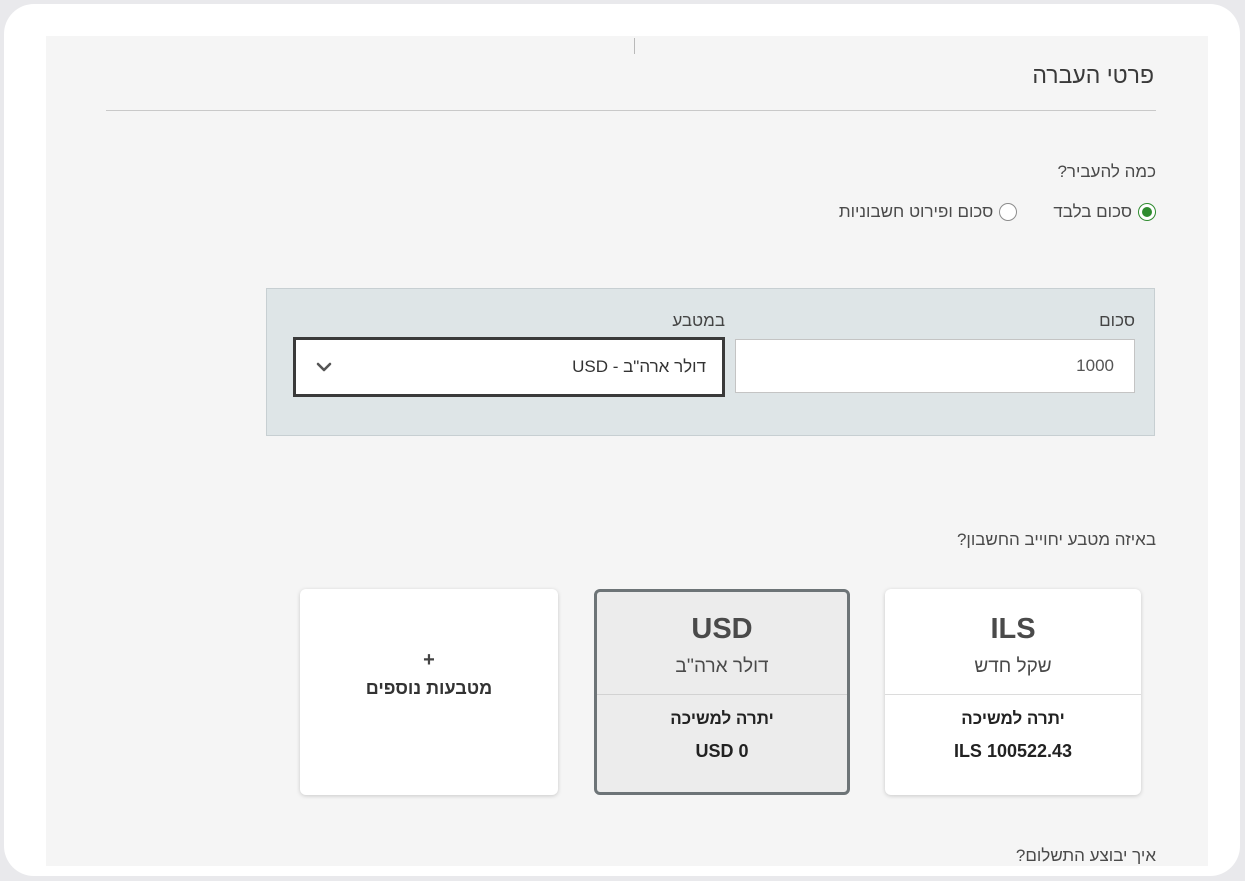 The image size is (1245, 881). What do you see at coordinates (935, 366) in the screenshot?
I see `amount-input: 1000` at bounding box center [935, 366].